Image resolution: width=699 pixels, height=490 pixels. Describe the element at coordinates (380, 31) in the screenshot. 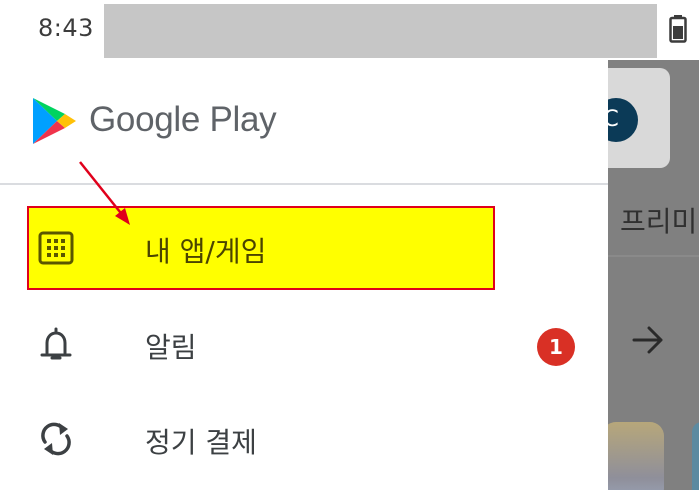

I see `redacted-area` at that location.